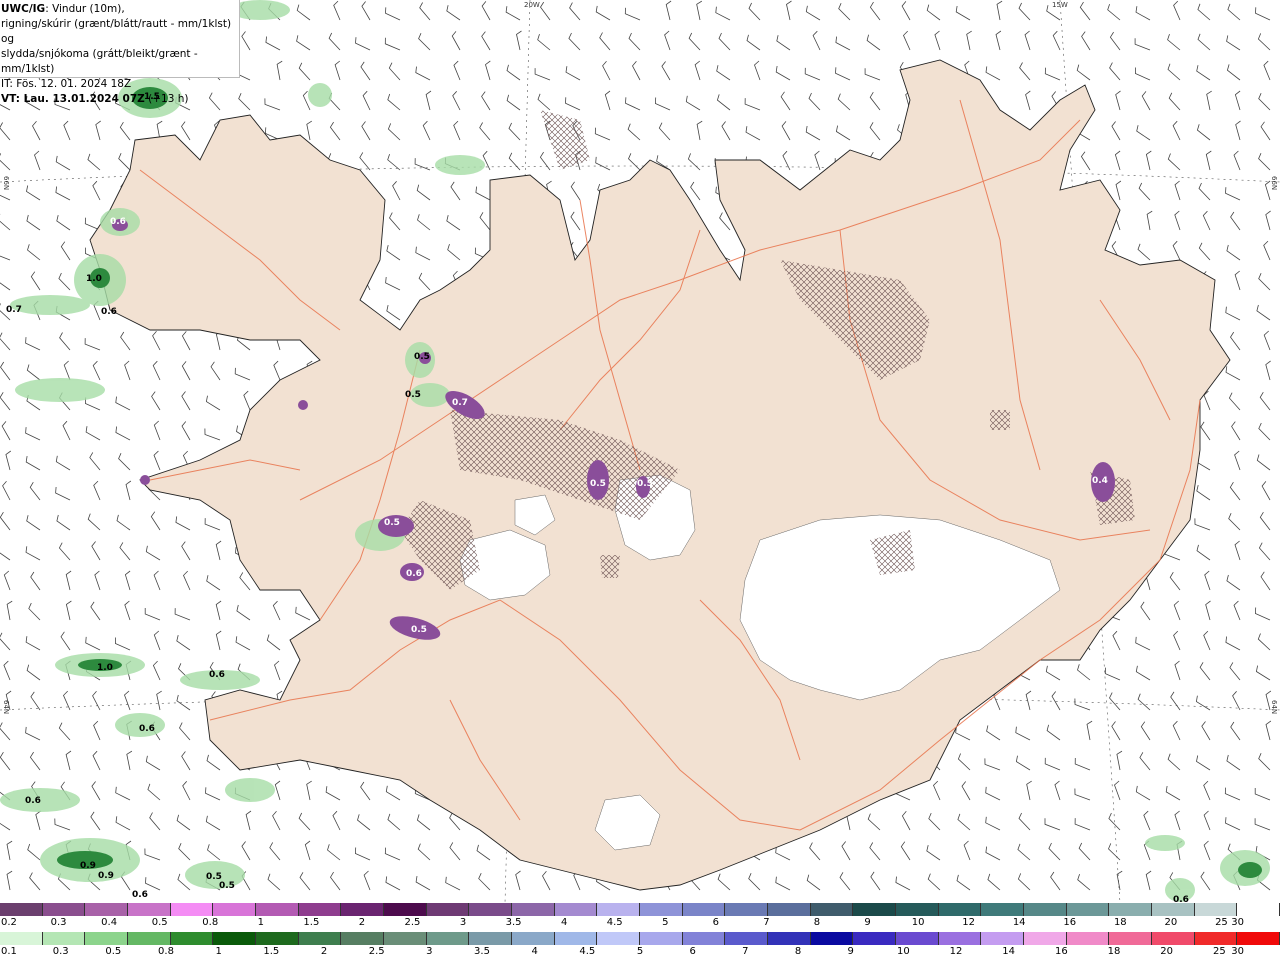 Image resolution: width=1280 pixels, height=960 pixels. What do you see at coordinates (587, 951) in the screenshot?
I see `legend-label: 4.5` at bounding box center [587, 951].